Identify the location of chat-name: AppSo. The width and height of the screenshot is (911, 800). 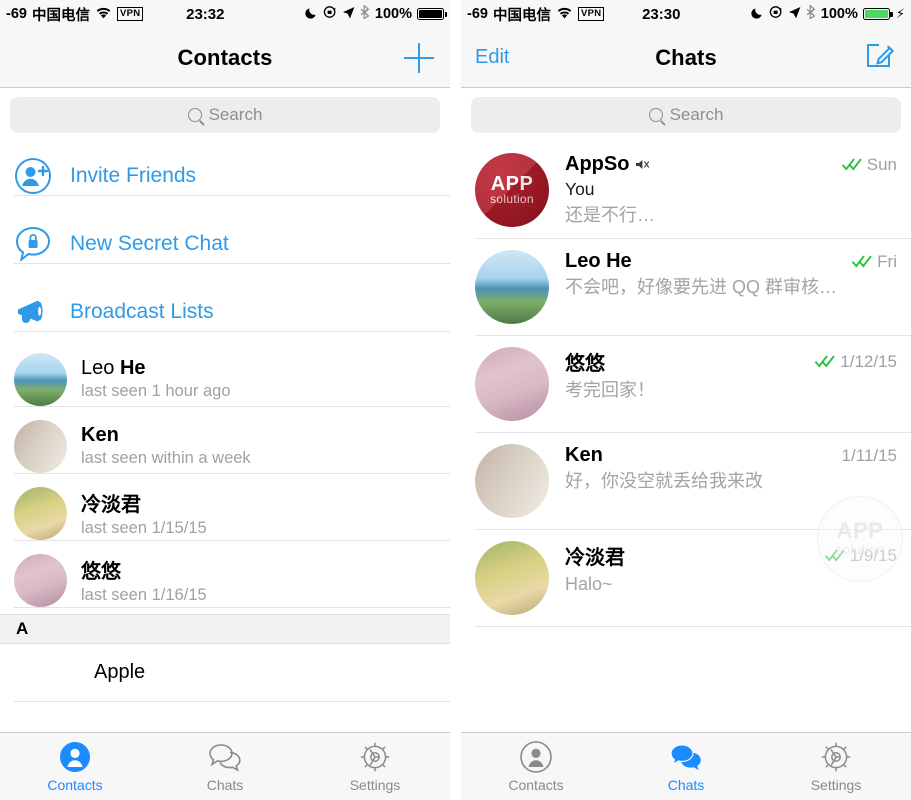
(597, 164).